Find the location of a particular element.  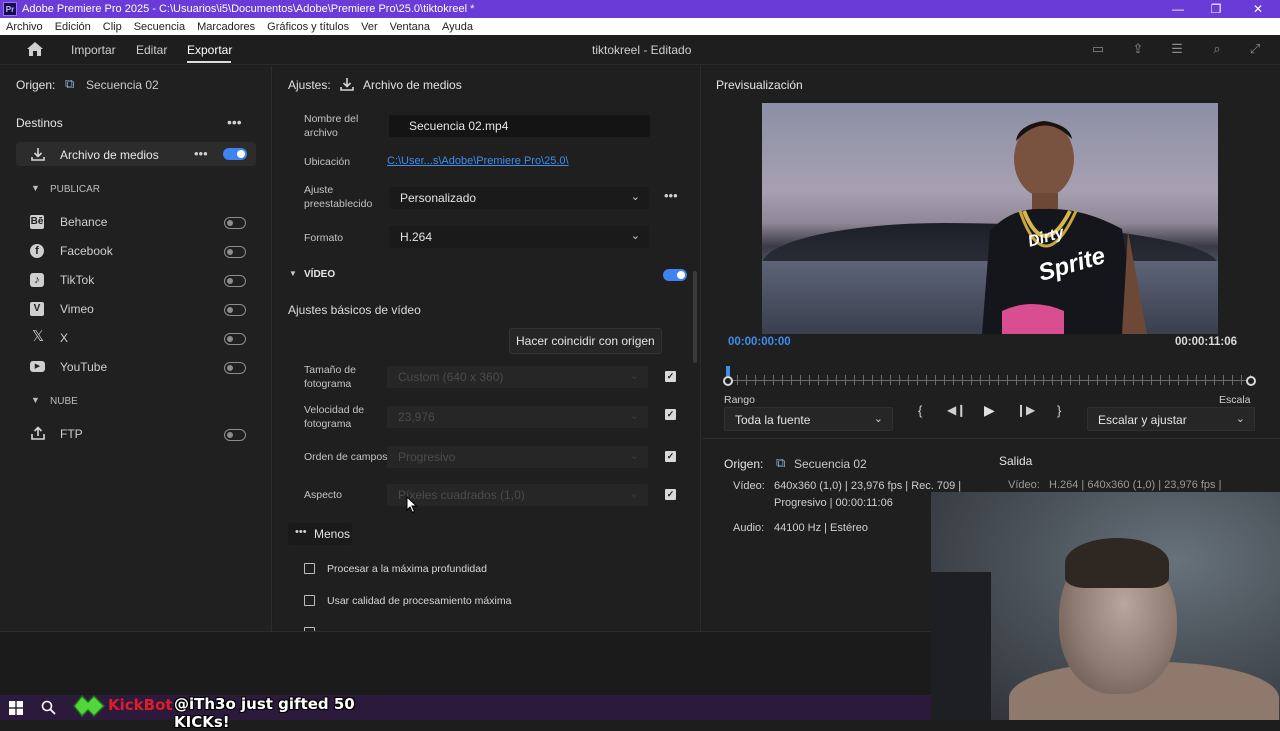

field-order-dropdown: Progresivo ⌄ is located at coordinates (517, 457).